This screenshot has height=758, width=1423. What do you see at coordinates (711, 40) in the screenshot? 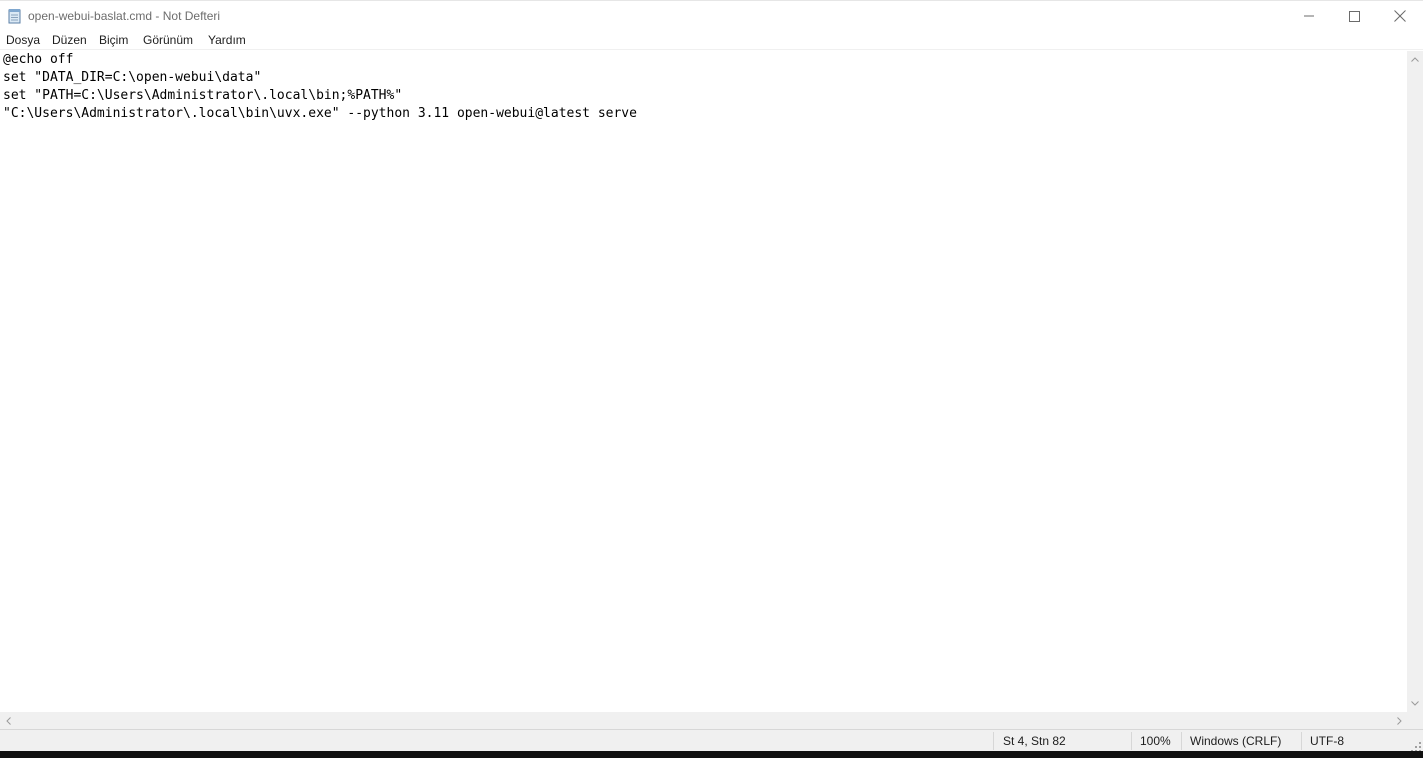
I see `menu-bar: Dosya Düzen Biçim Görünüm Yardım` at bounding box center [711, 40].